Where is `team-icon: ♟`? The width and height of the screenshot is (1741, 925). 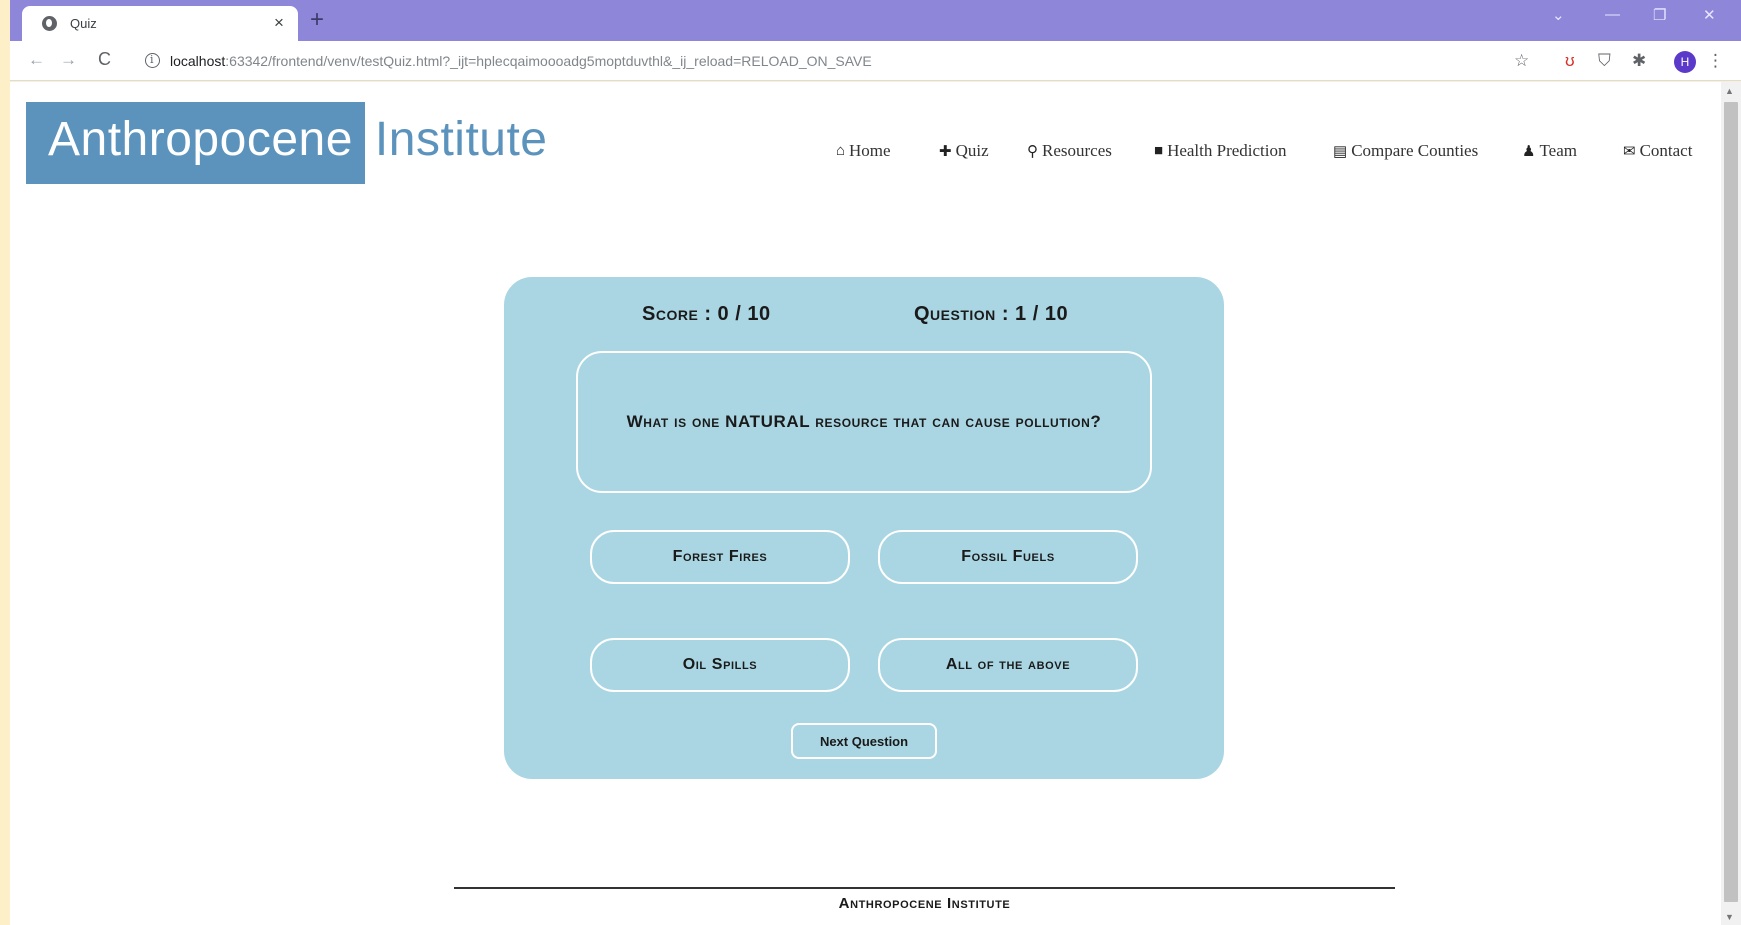
team-icon: ♟ is located at coordinates (1529, 151).